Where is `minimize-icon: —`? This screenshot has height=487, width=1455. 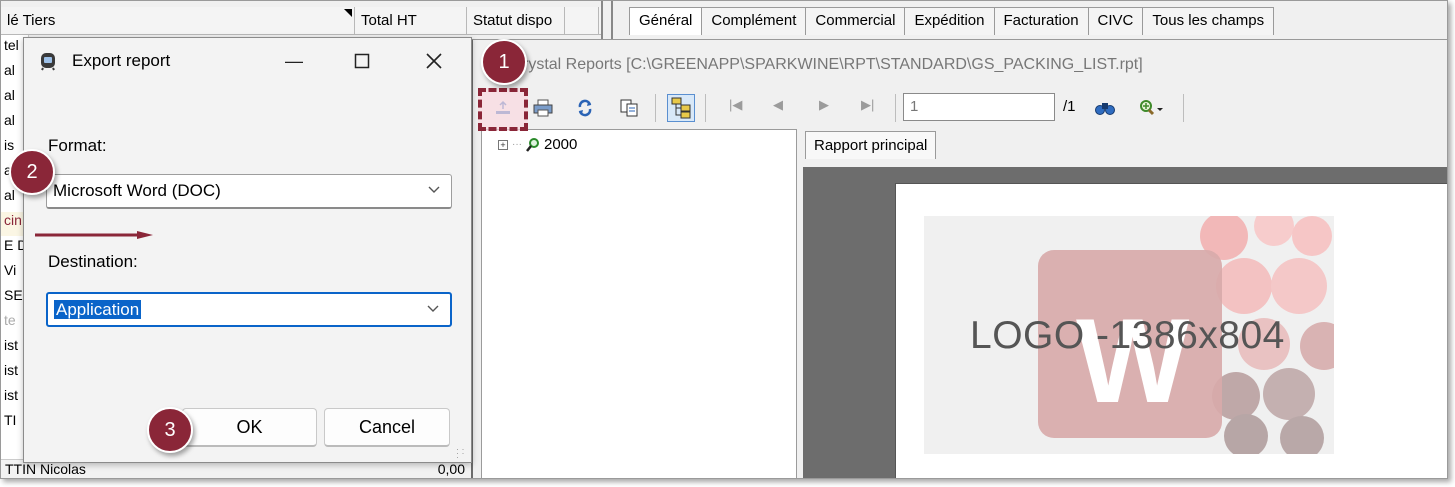
minimize-icon: — is located at coordinates (294, 60).